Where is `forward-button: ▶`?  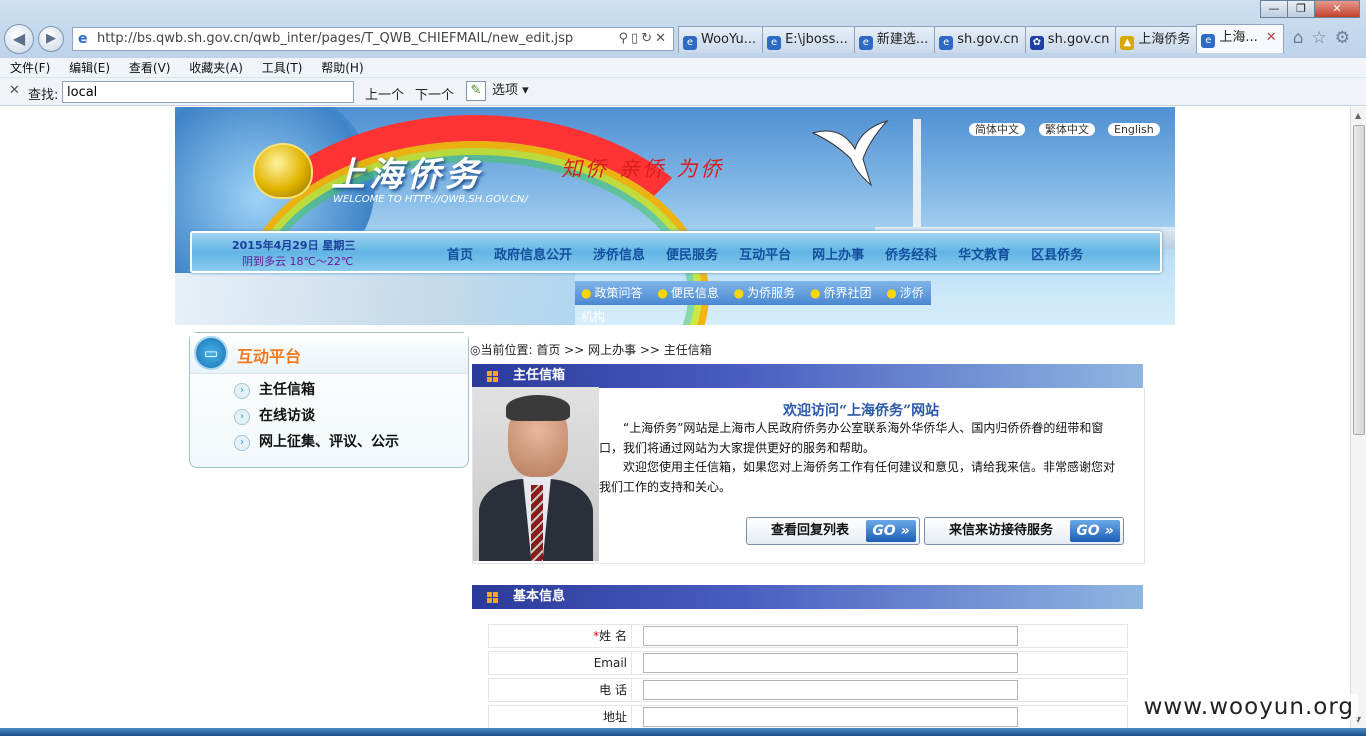
forward-button: ▶ is located at coordinates (51, 39).